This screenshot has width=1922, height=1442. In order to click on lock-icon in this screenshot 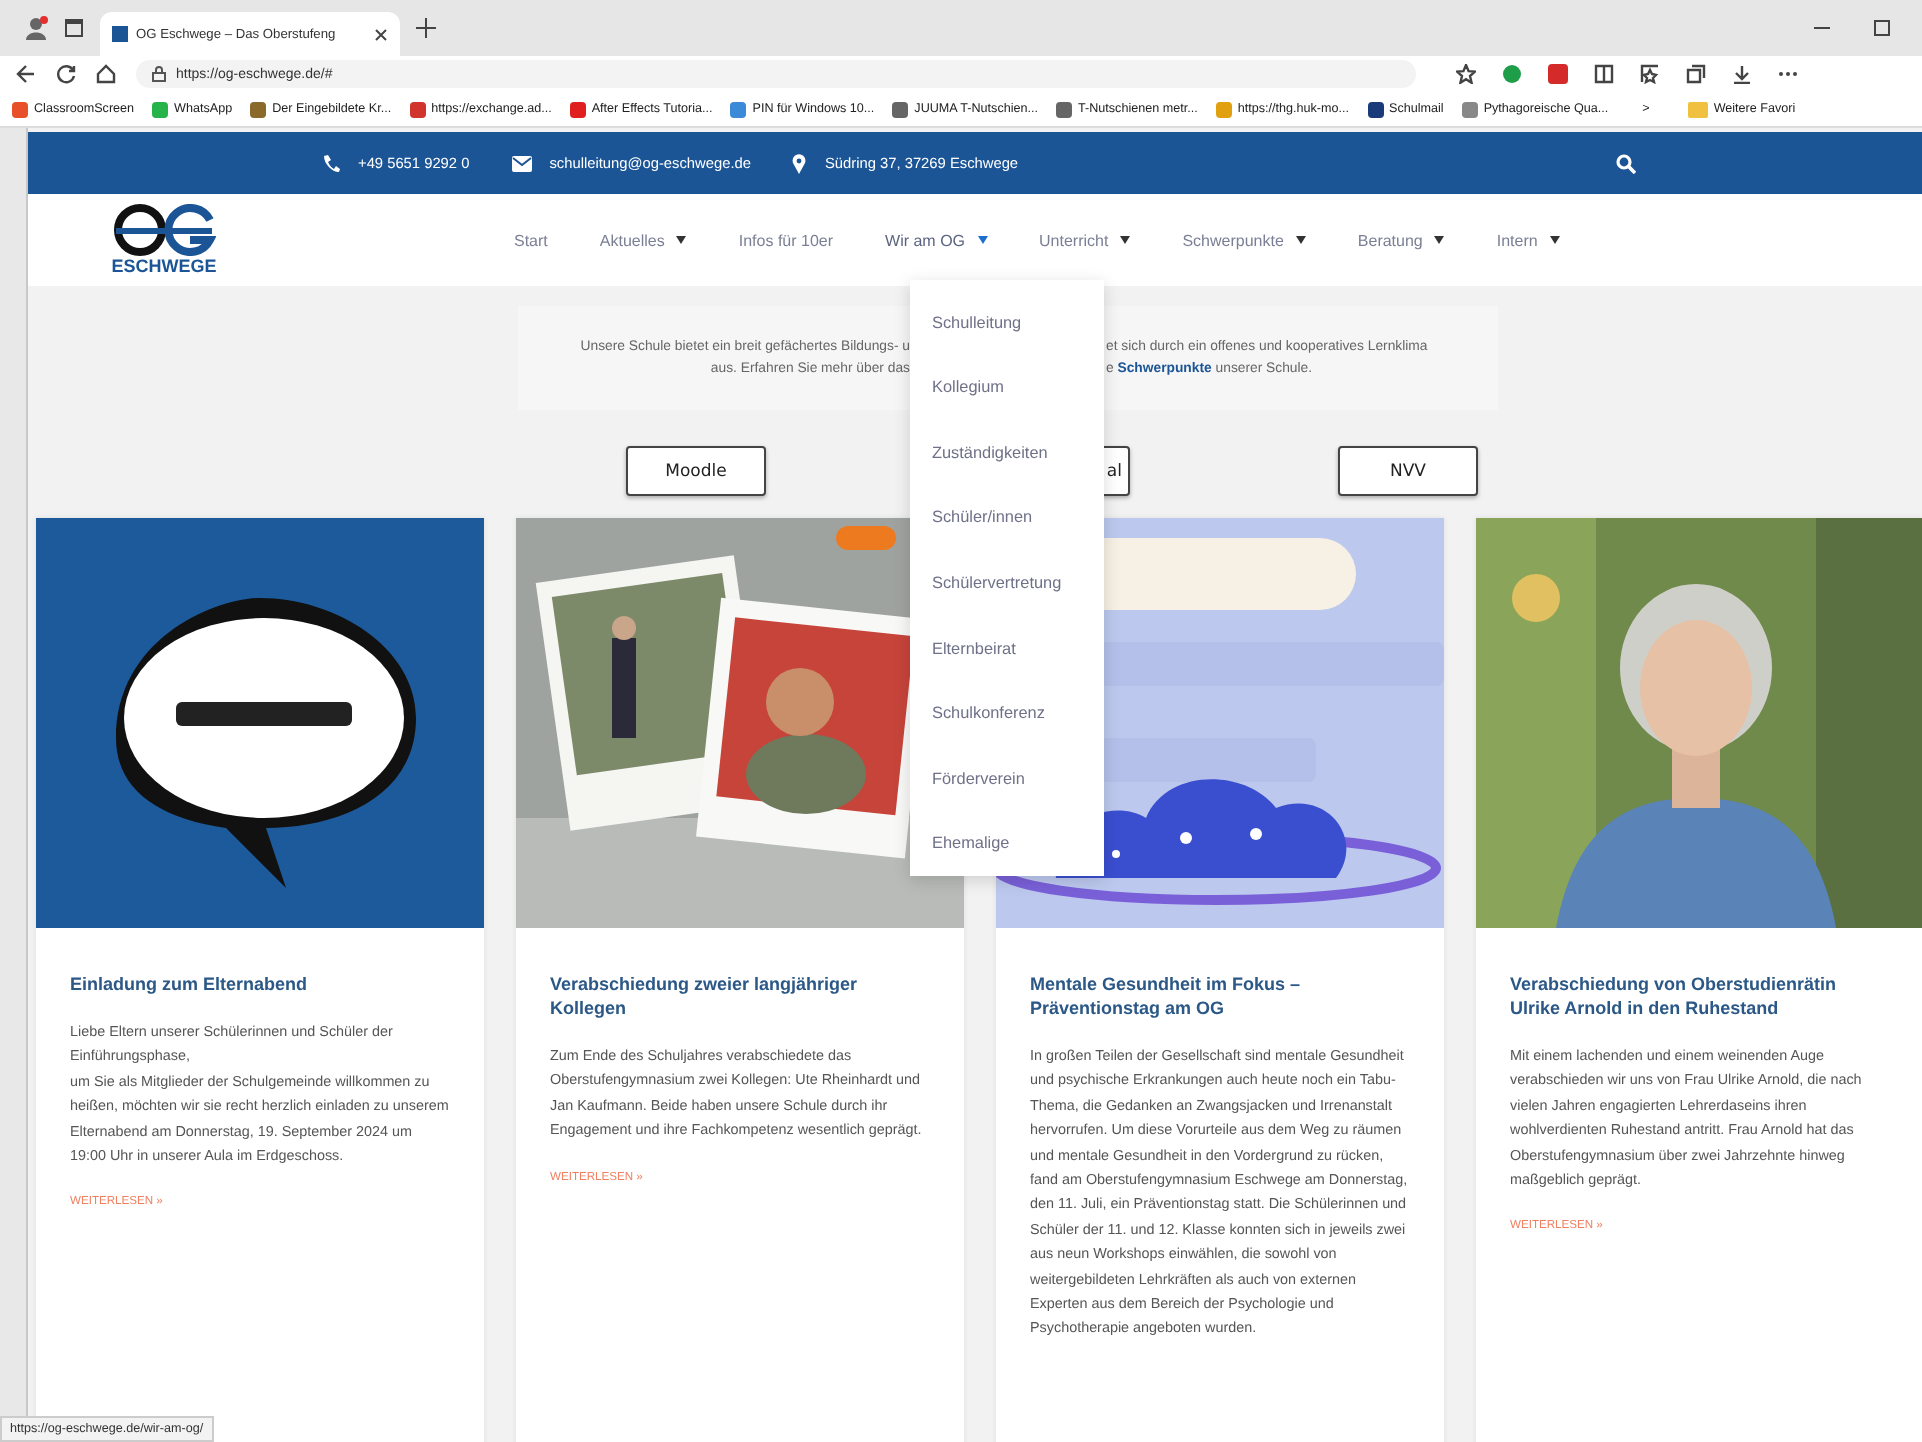, I will do `click(159, 74)`.